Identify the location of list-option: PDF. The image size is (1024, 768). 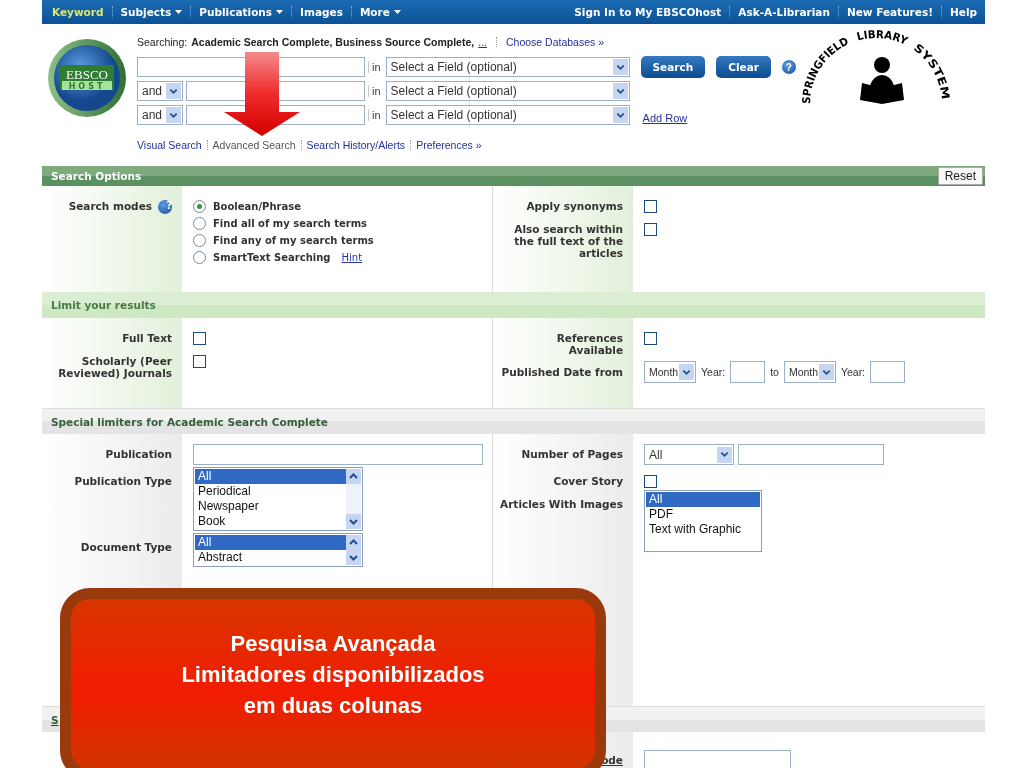
(703, 514).